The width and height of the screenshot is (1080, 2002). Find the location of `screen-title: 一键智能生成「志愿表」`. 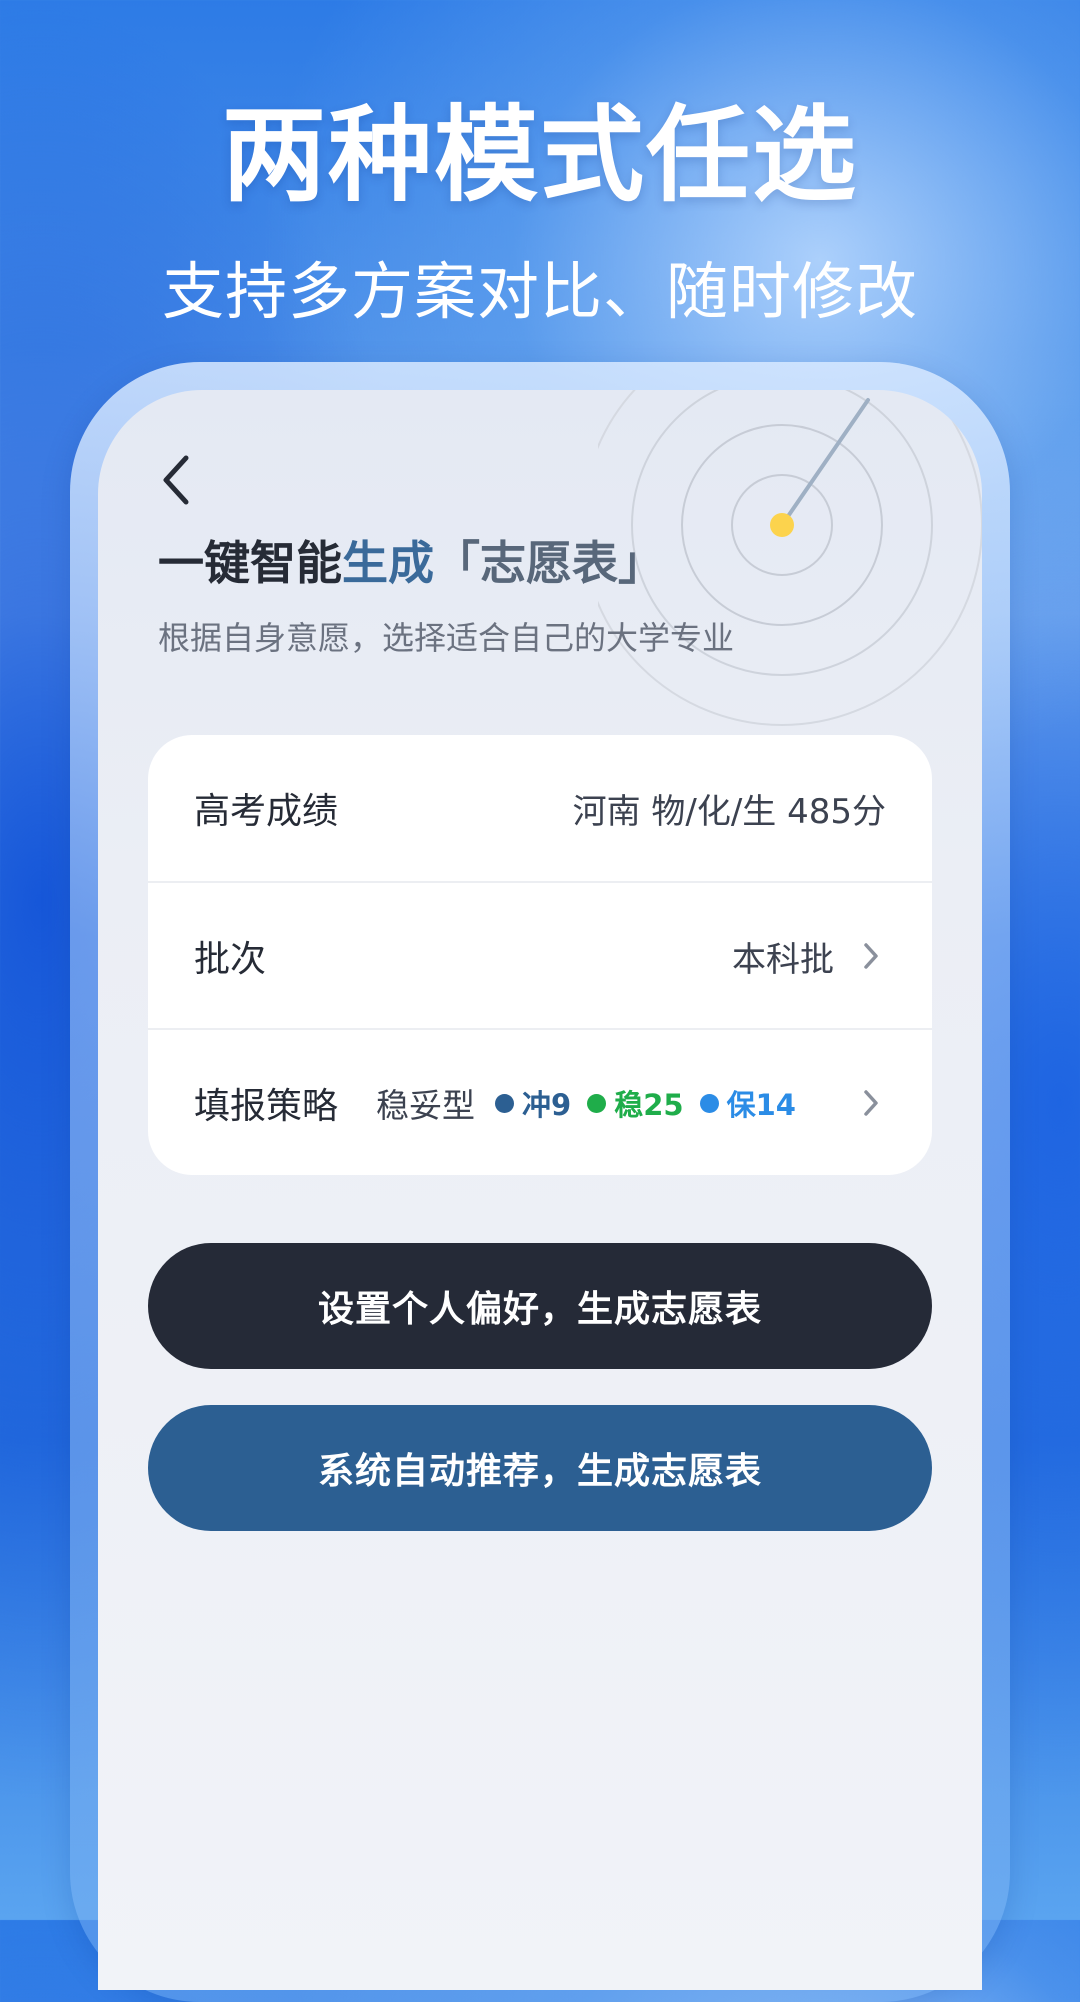

screen-title: 一键智能生成「志愿表」 is located at coordinates (411, 563).